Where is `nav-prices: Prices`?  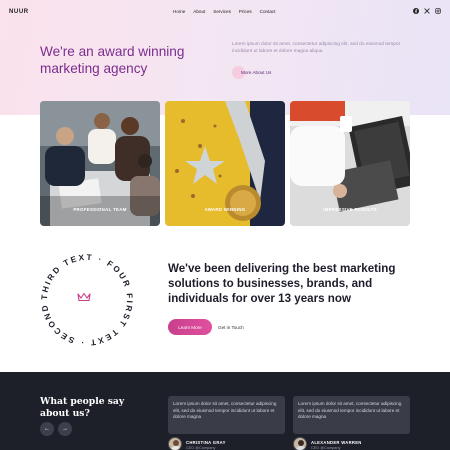 nav-prices: Prices is located at coordinates (245, 11).